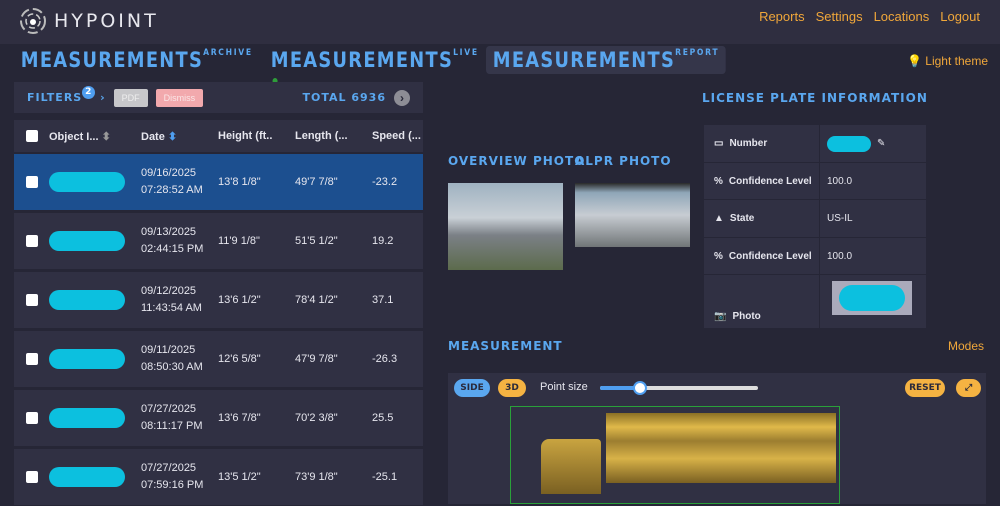  I want to click on cab-pointcloud, so click(571, 466).